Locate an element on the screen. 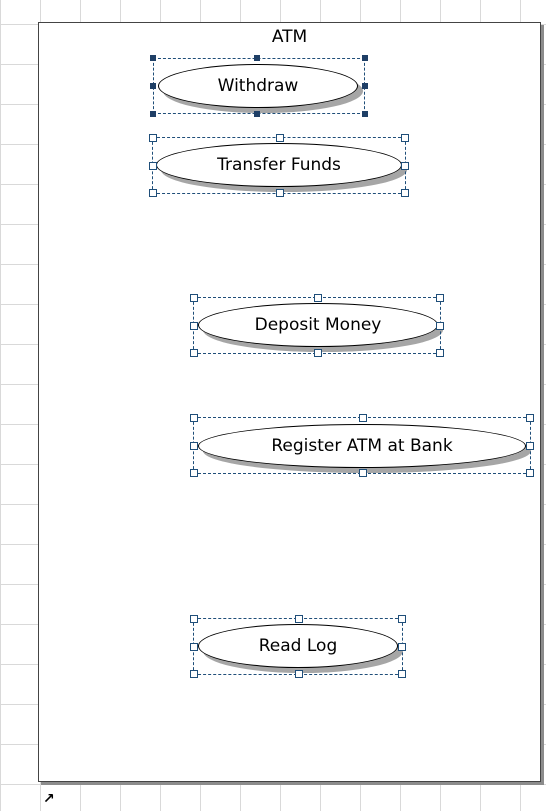  use-case-label: Withdraw is located at coordinates (258, 86).